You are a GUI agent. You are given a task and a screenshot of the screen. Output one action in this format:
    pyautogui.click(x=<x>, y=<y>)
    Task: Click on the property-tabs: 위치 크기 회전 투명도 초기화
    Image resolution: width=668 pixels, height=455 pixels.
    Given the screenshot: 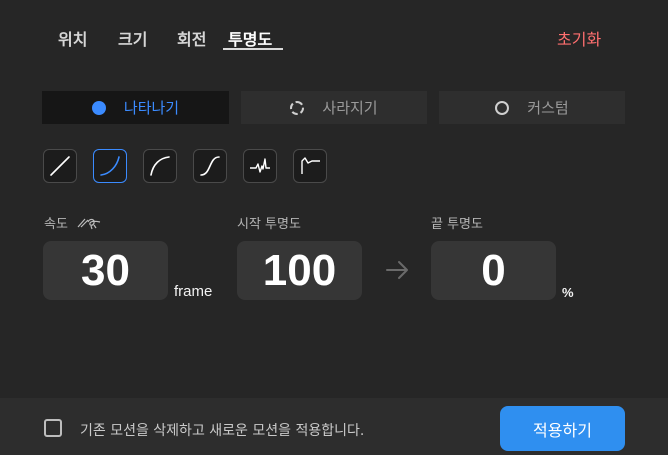 What is the action you would take?
    pyautogui.click(x=334, y=28)
    